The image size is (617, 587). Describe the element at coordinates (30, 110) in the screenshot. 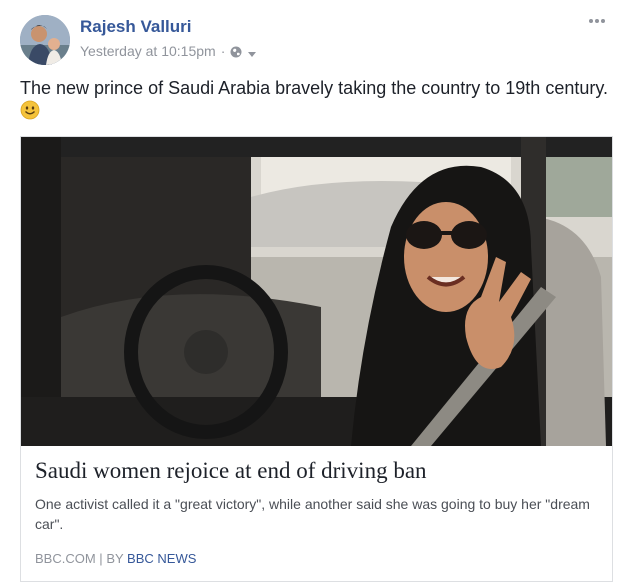

I see `smiley-emoji-icon` at that location.